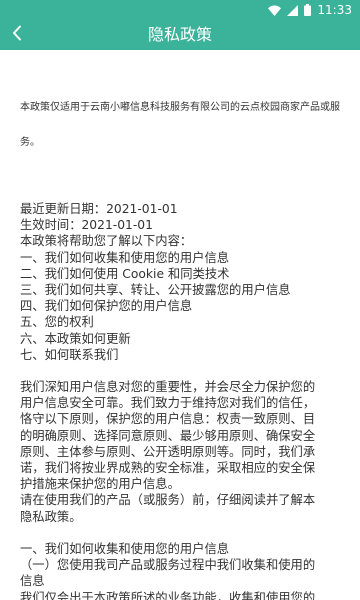  Describe the element at coordinates (86, 225) in the screenshot. I see `effective-date: 生效时间：2021-01-01` at that location.